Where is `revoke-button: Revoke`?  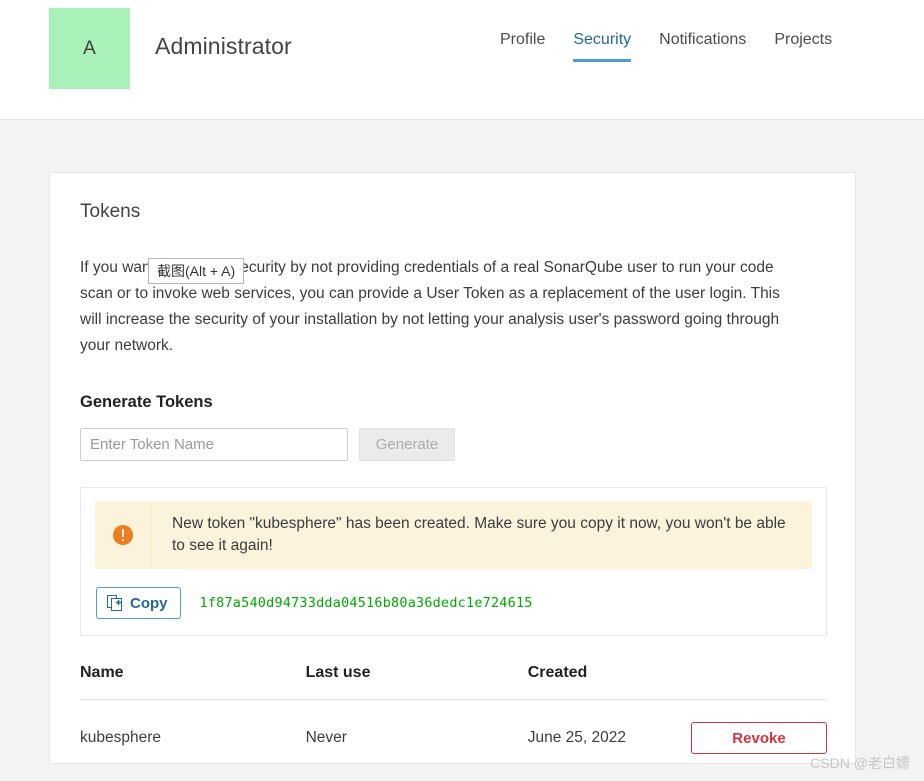 revoke-button: Revoke is located at coordinates (758, 738).